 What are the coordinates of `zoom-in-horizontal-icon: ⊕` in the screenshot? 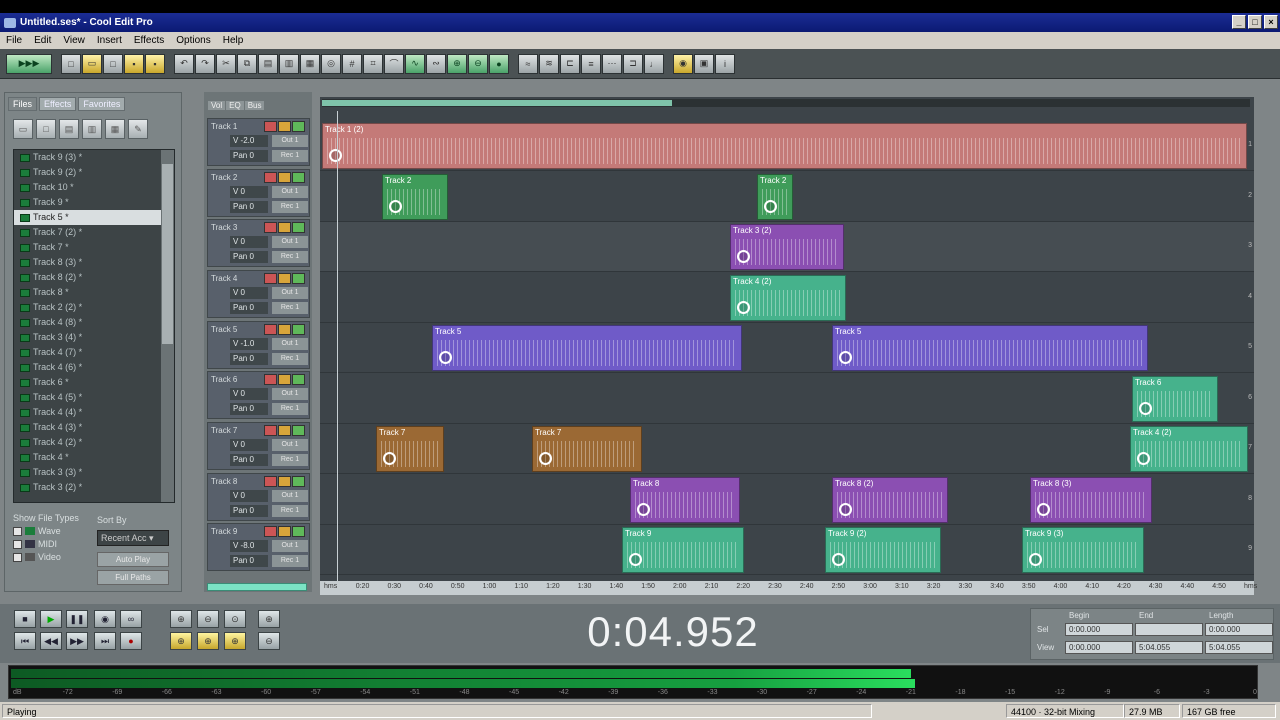 It's located at (181, 619).